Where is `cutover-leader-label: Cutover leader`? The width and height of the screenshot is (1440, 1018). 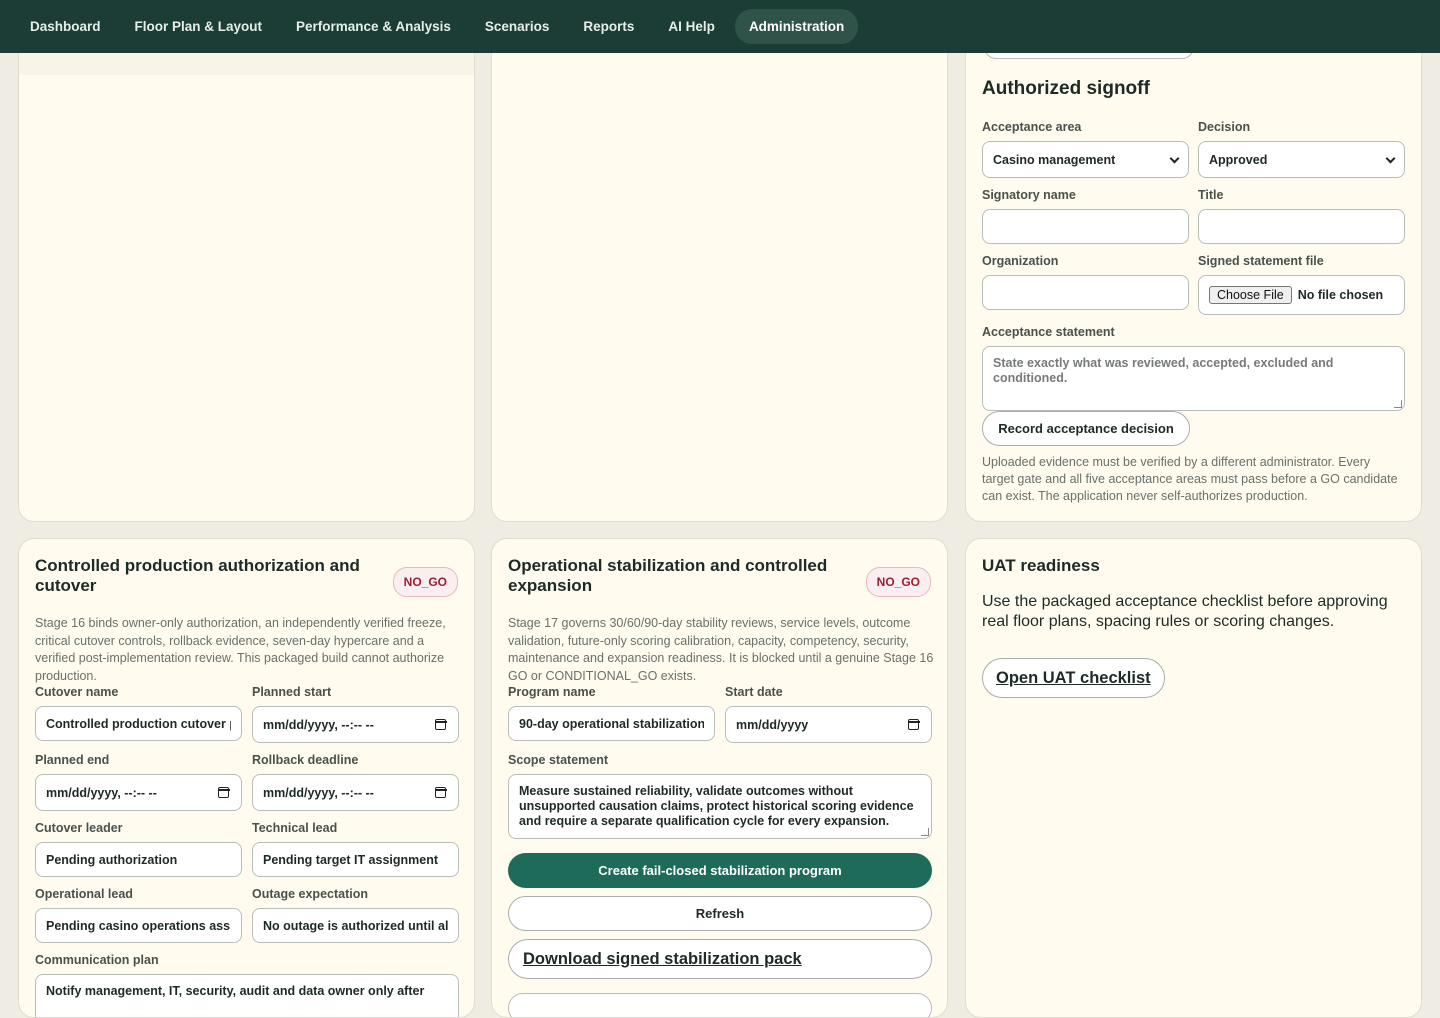 cutover-leader-label: Cutover leader is located at coordinates (79, 828).